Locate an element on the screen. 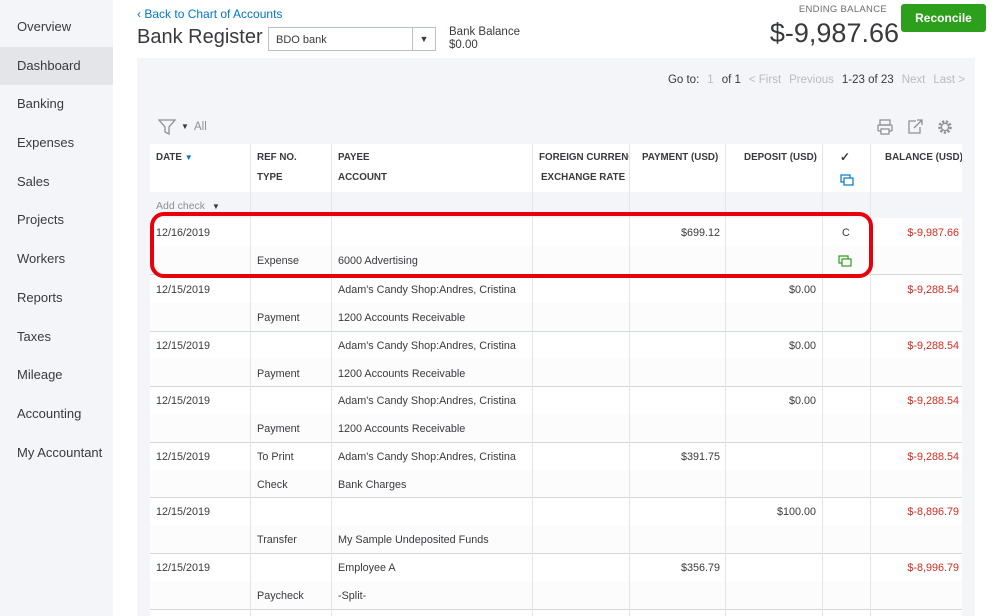 The height and width of the screenshot is (616, 999). cell-balance: $-8,896.79 is located at coordinates (933, 512).